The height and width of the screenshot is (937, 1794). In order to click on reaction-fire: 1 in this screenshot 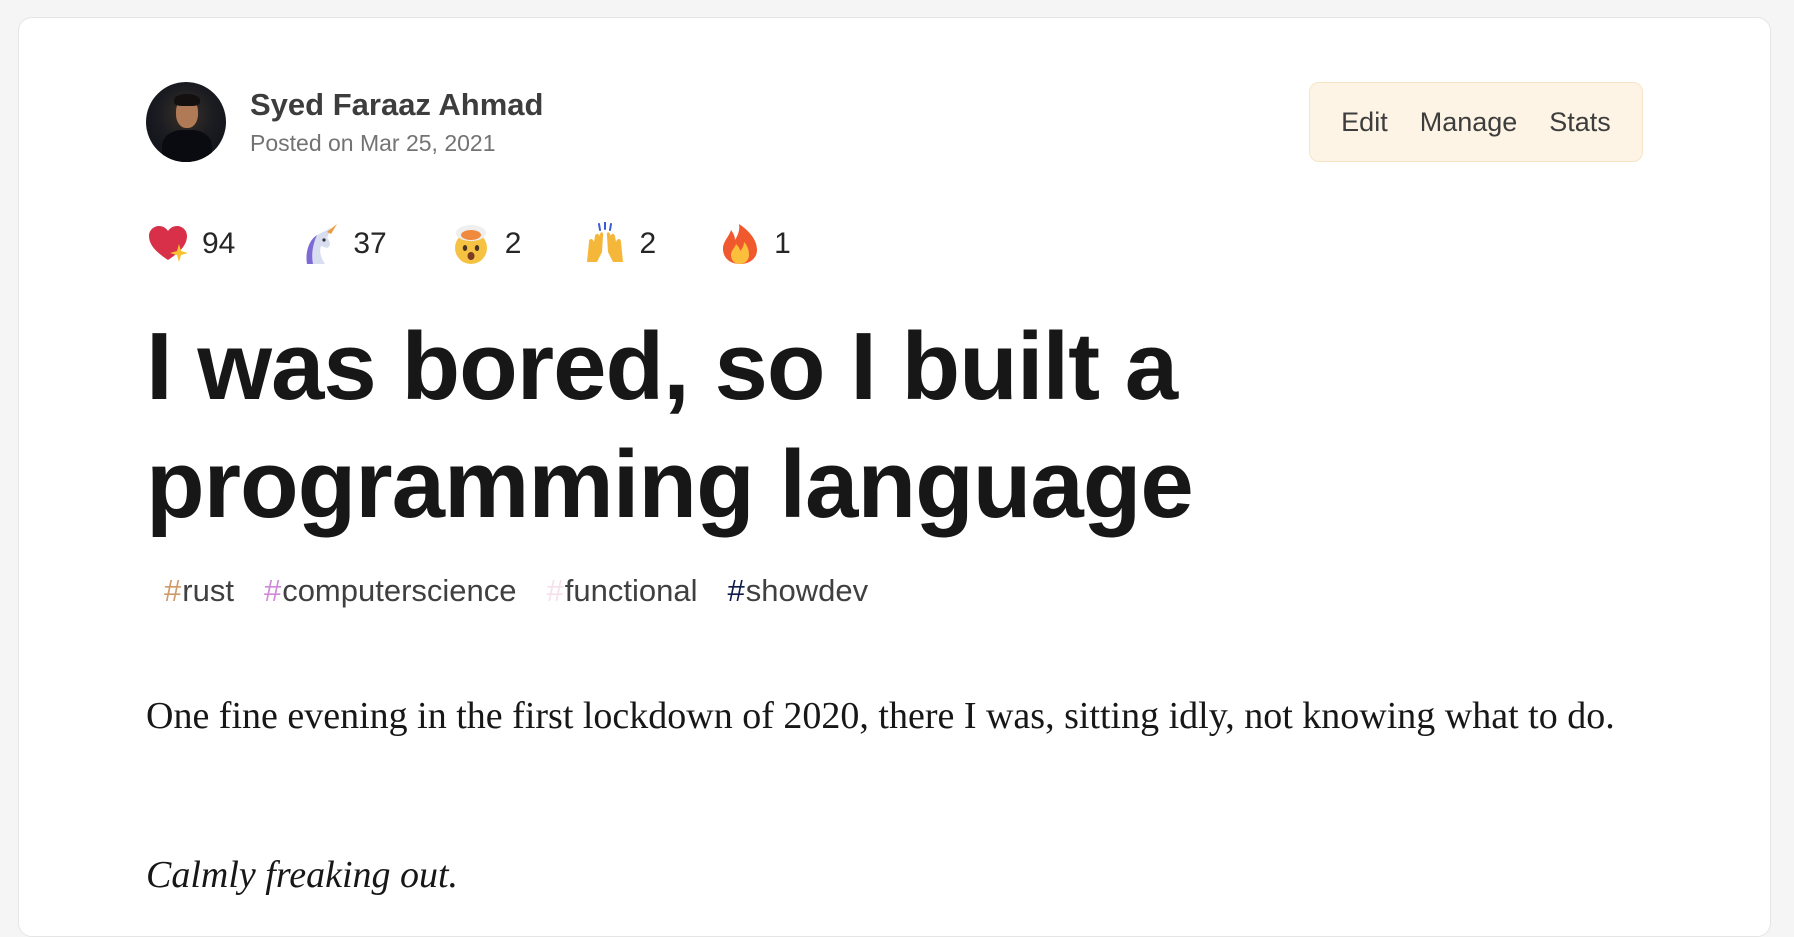, I will do `click(754, 244)`.